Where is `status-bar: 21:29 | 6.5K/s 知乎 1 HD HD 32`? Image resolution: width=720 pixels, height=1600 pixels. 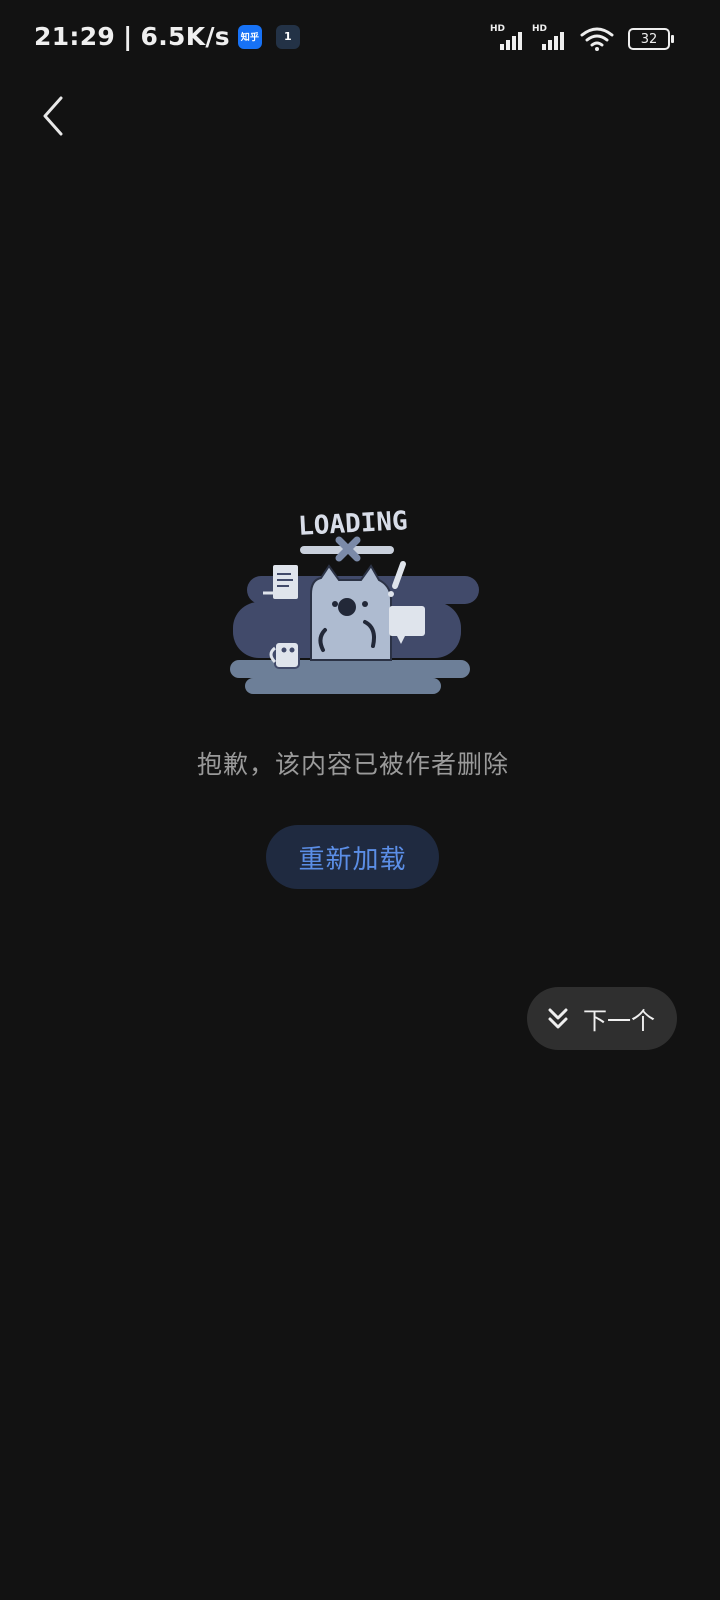 status-bar: 21:29 | 6.5K/s 知乎 1 HD HD 32 is located at coordinates (360, 40).